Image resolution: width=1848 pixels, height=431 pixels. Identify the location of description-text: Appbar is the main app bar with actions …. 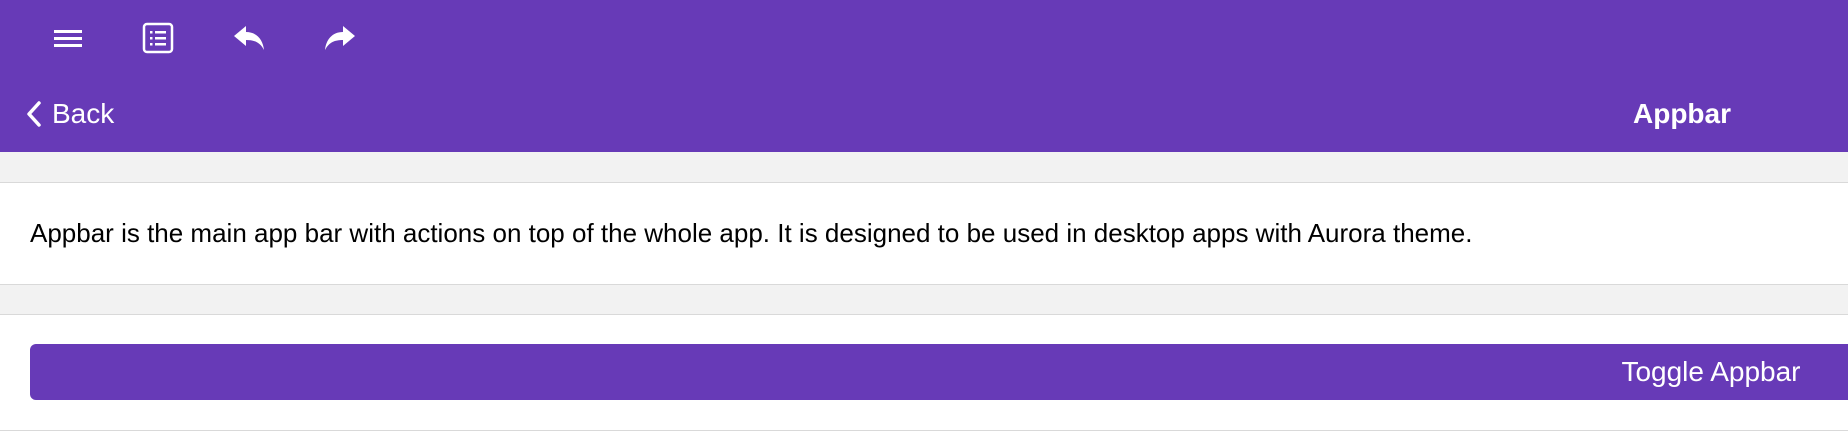
(751, 233).